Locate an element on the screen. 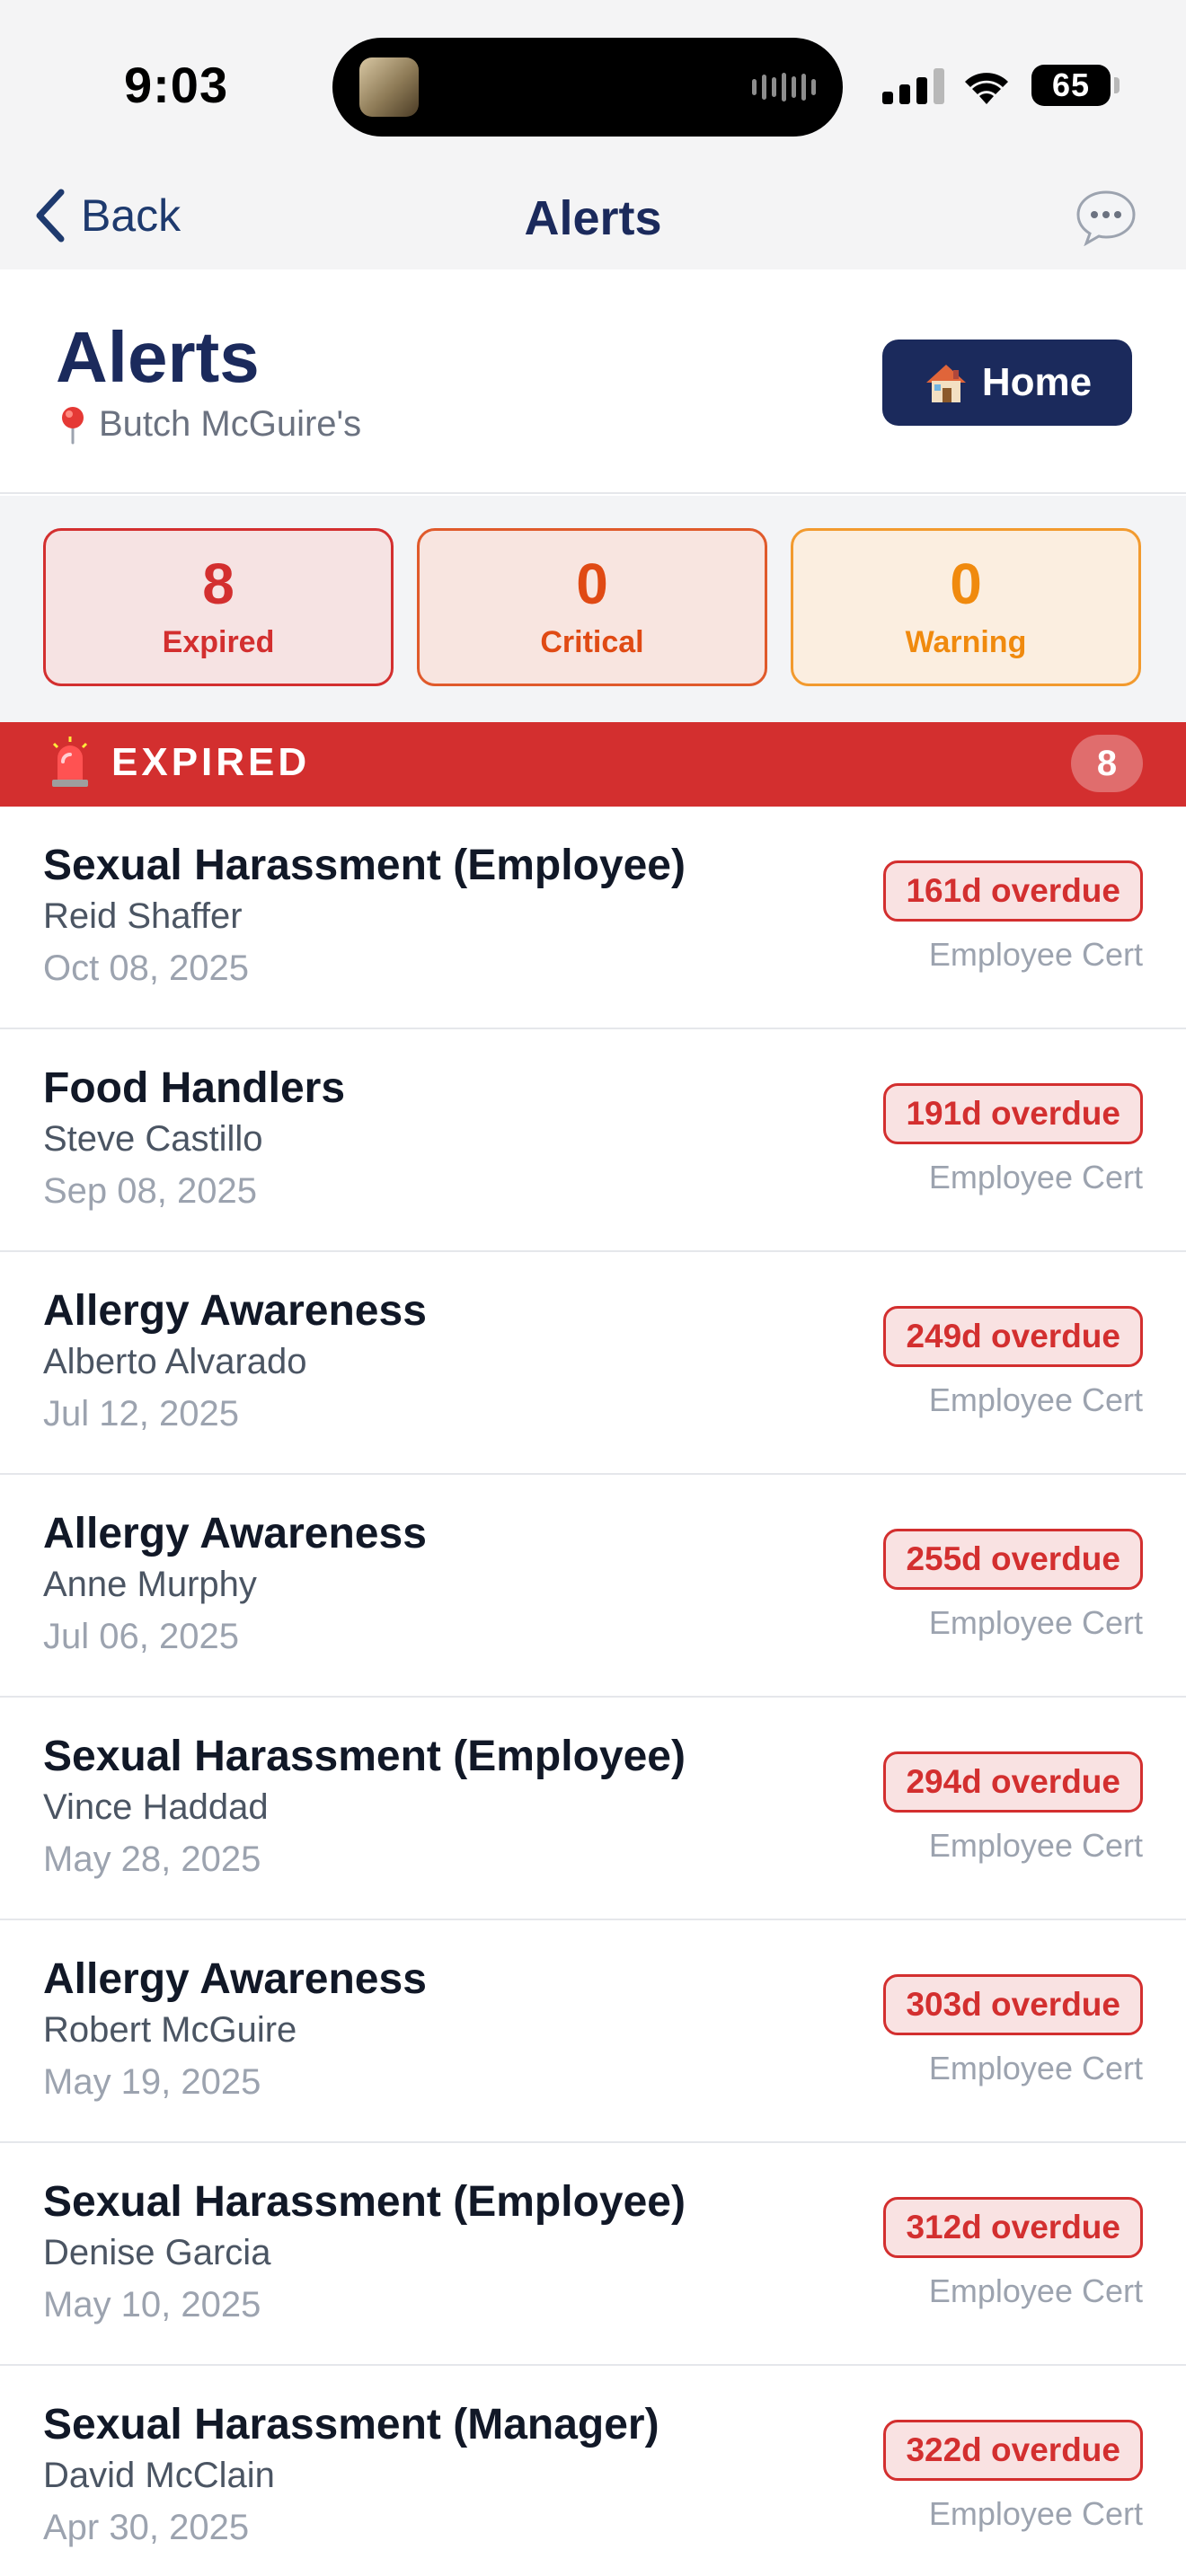 This screenshot has height=2576, width=1186. overdue-badge: 191d overdue is located at coordinates (1013, 1113).